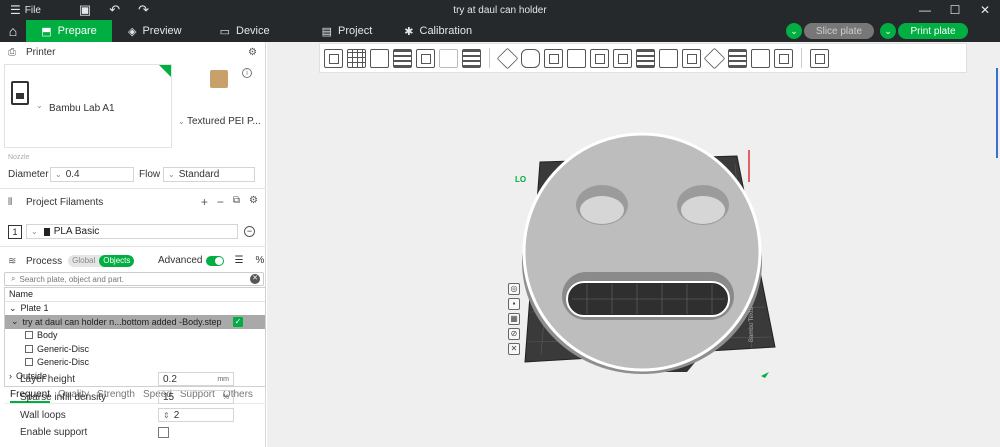  I want to click on divider, so click(133, 246).